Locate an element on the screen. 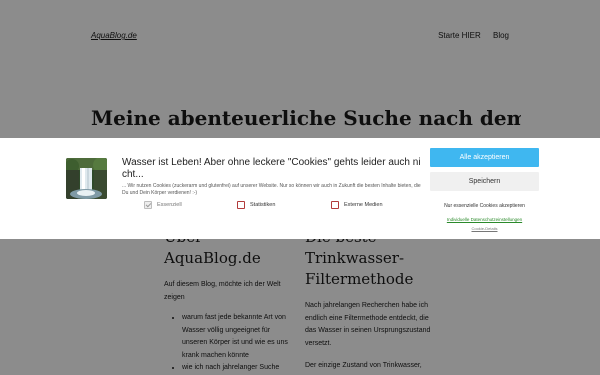 Image resolution: width=600 pixels, height=375 pixels. consent-checkboxes: Essenziell Statistiken Externe Medien is located at coordinates (279, 206).